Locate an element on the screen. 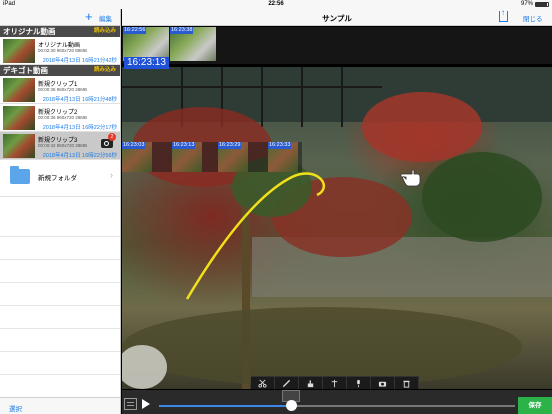  clock: 22:56 is located at coordinates (276, 4).